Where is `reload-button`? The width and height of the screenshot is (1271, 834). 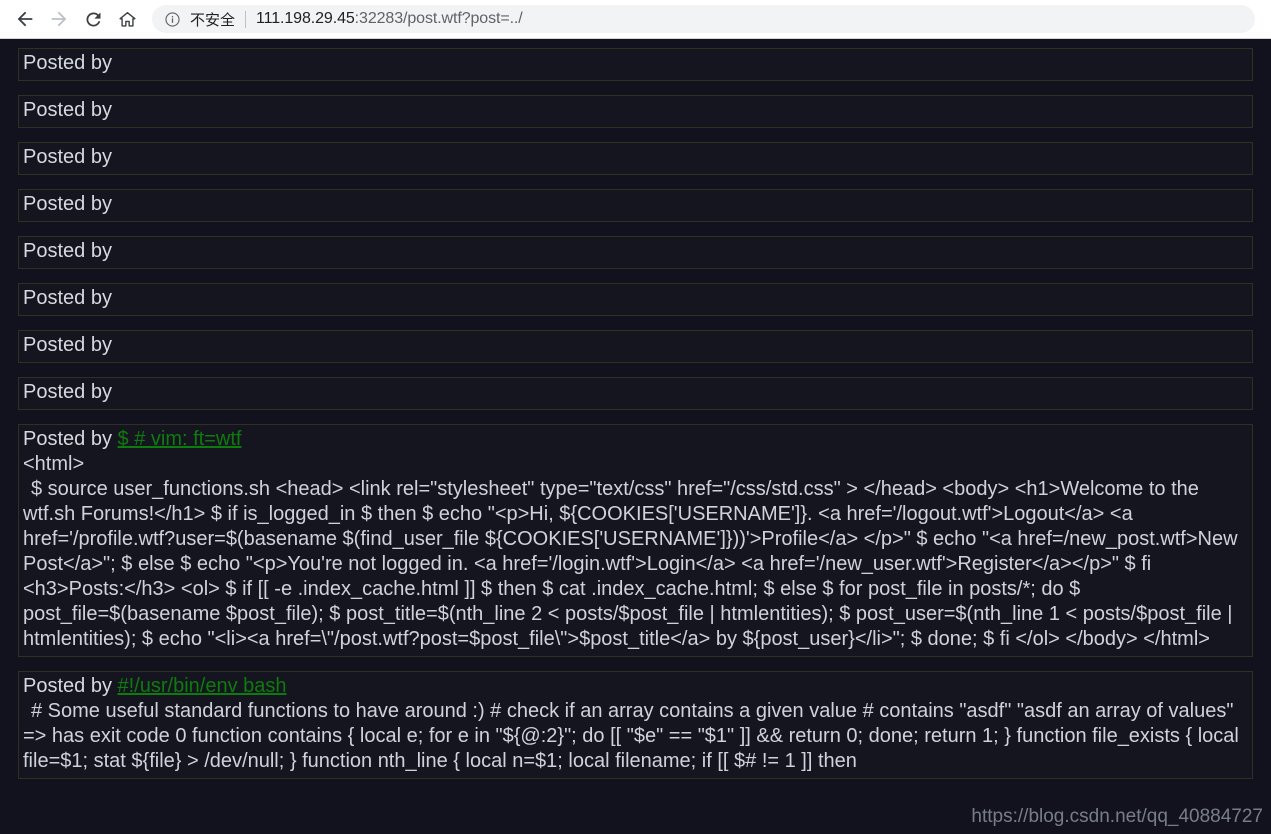
reload-button is located at coordinates (93, 19).